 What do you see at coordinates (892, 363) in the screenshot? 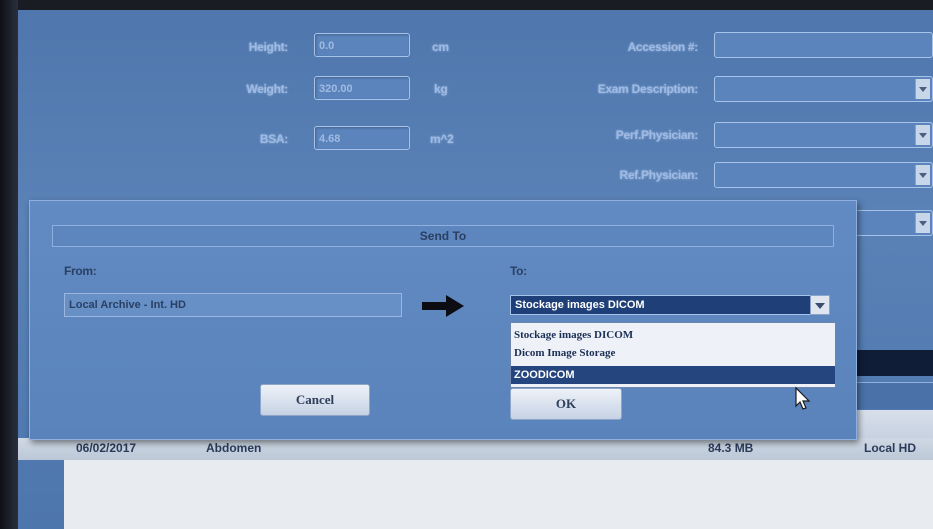
I see `list-header-strip` at bounding box center [892, 363].